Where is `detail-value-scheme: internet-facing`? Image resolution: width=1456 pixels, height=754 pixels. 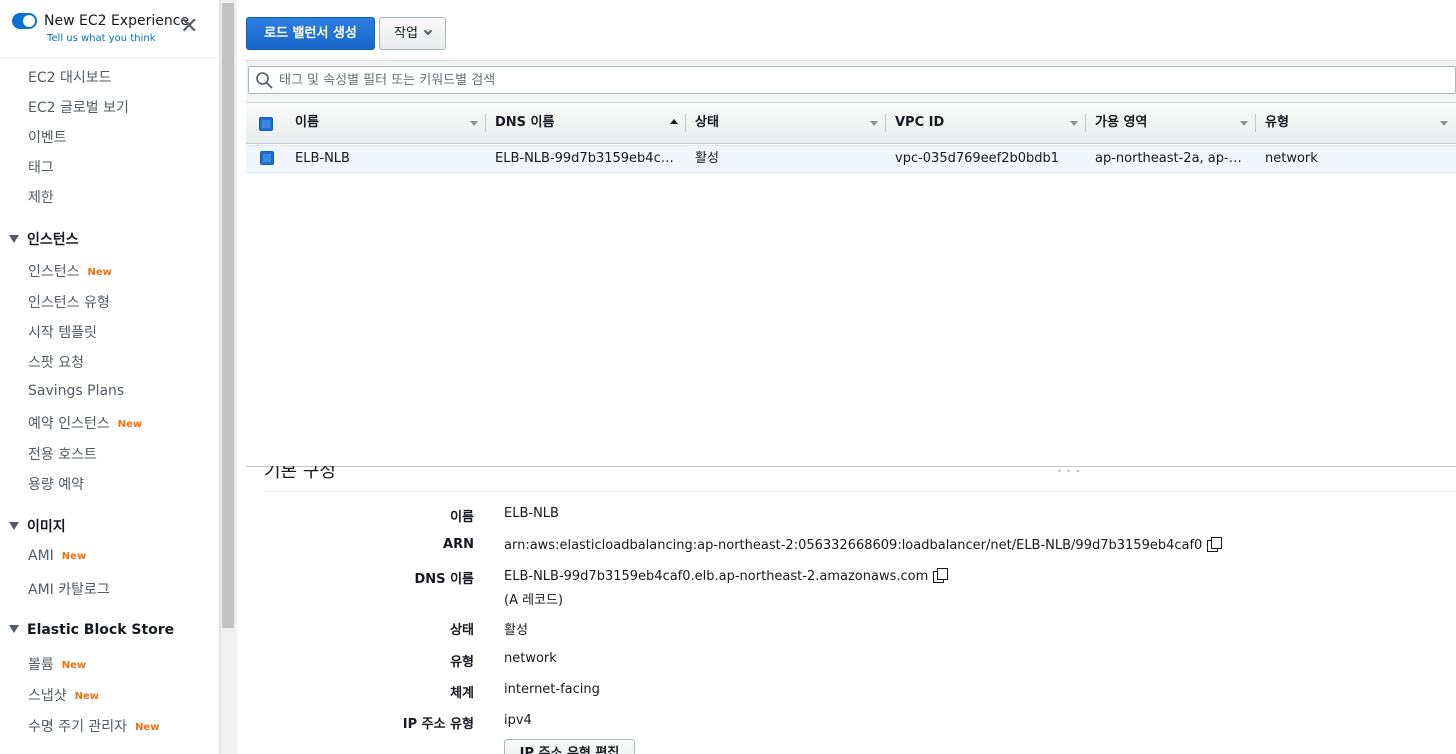 detail-value-scheme: internet-facing is located at coordinates (552, 689).